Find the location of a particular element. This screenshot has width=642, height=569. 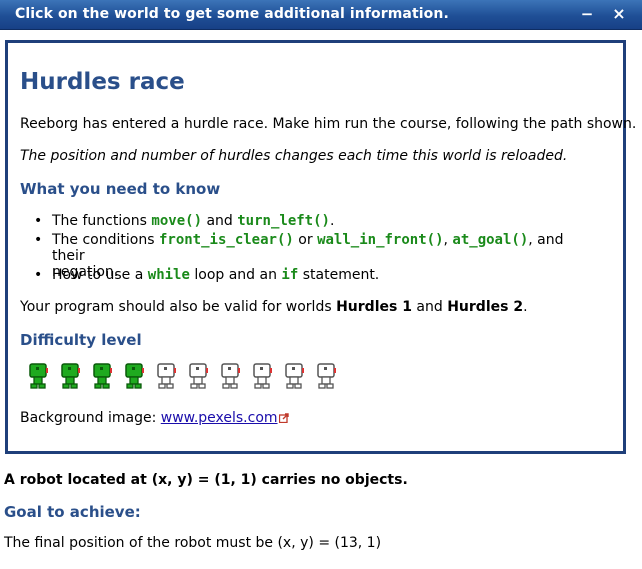

external-link-icon is located at coordinates (283, 418).